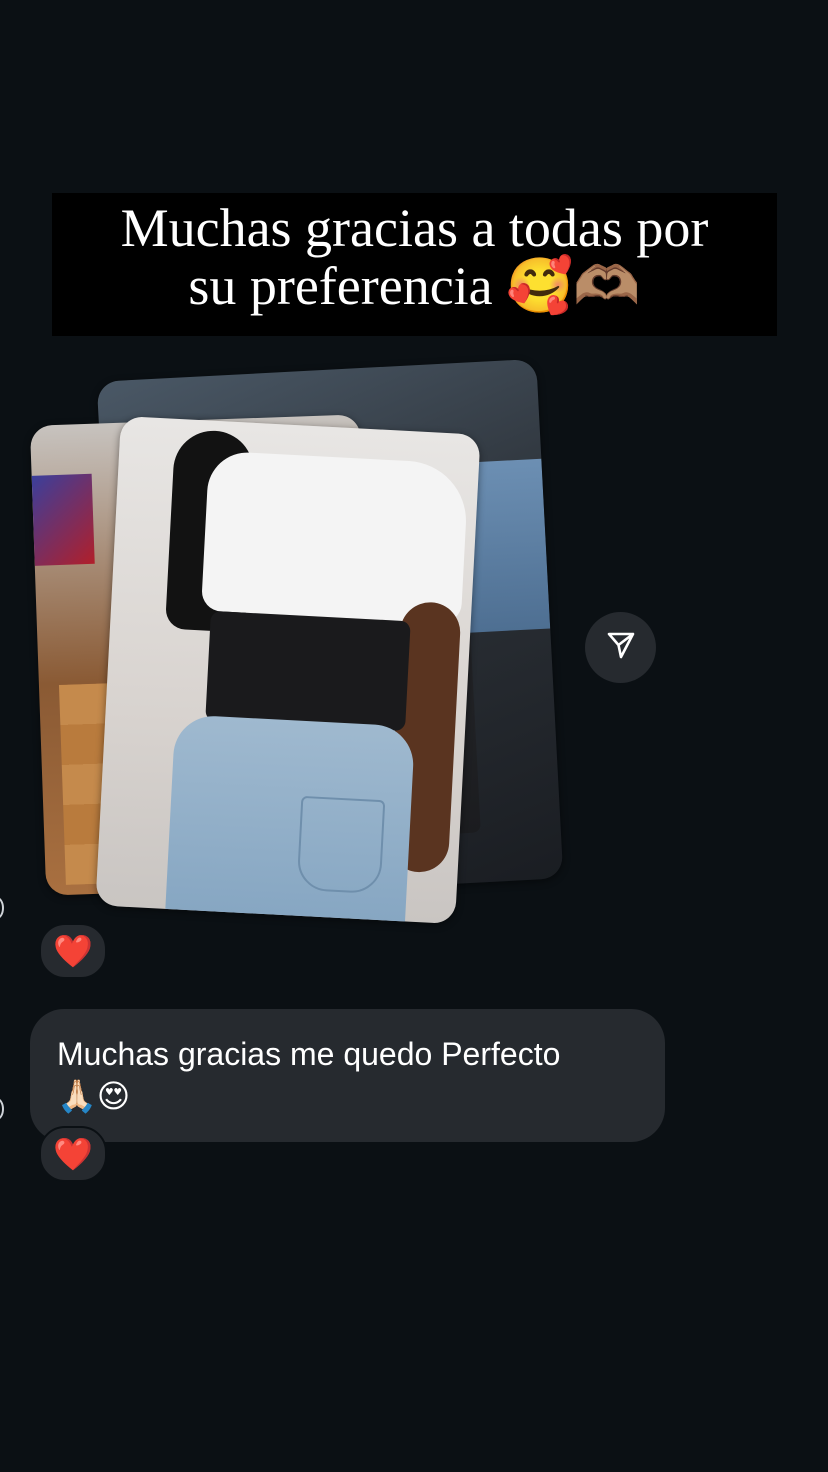 Image resolution: width=828 pixels, height=1472 pixels. I want to click on message-text: Muchas gracias me quedo Perfecto 🙏🏻😍, so click(347, 1075).